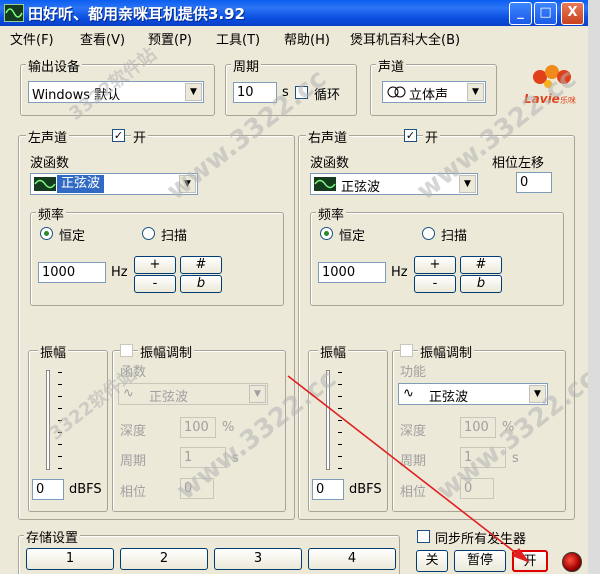  Describe the element at coordinates (408, 469) in the screenshot. I see `annotation-arrow` at that location.